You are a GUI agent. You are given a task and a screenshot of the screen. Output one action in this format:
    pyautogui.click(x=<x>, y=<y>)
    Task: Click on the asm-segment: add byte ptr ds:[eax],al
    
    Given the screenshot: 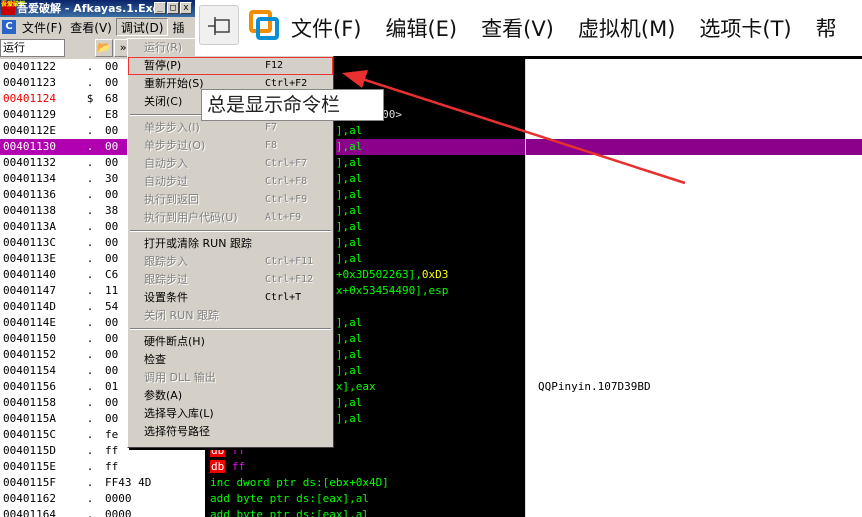 What is the action you would take?
    pyautogui.click(x=289, y=498)
    